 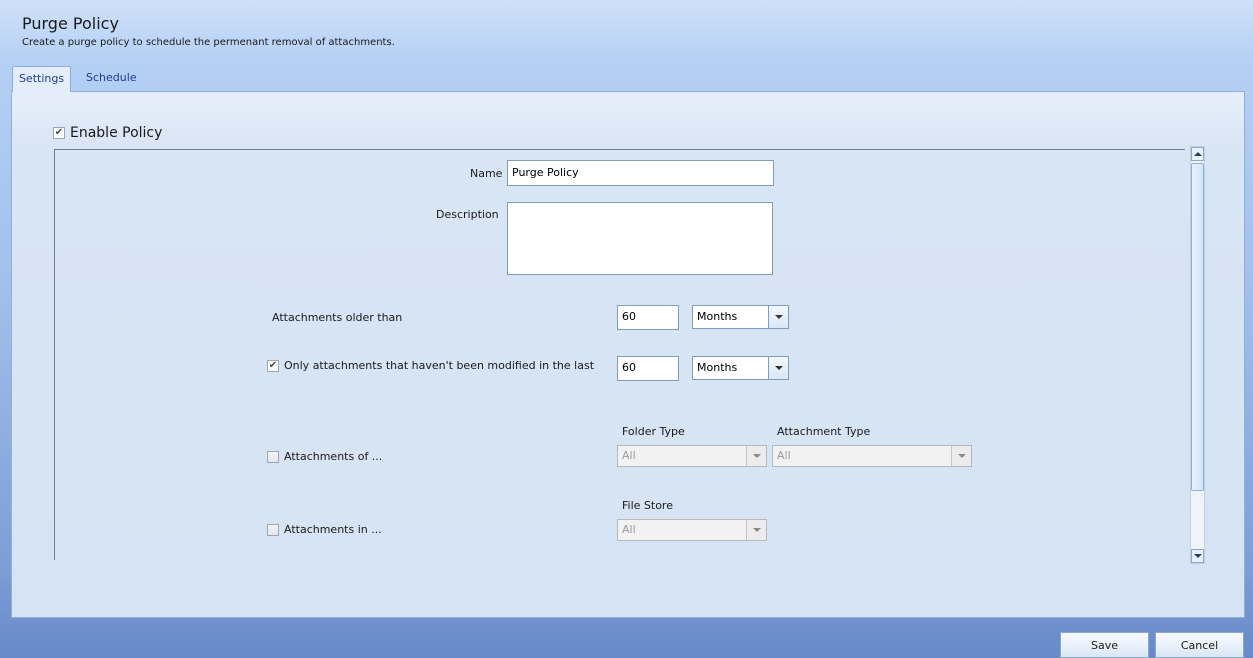 What do you see at coordinates (1104, 645) in the screenshot?
I see `save-button: Save` at bounding box center [1104, 645].